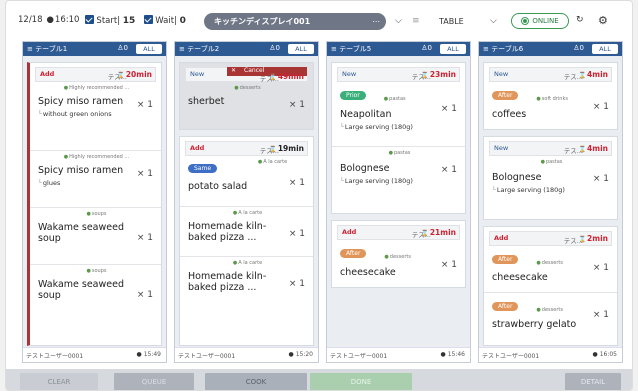  What do you see at coordinates (246, 49) in the screenshot?
I see `column-header: ≡ テーブル2 ♙0 ALL` at bounding box center [246, 49].